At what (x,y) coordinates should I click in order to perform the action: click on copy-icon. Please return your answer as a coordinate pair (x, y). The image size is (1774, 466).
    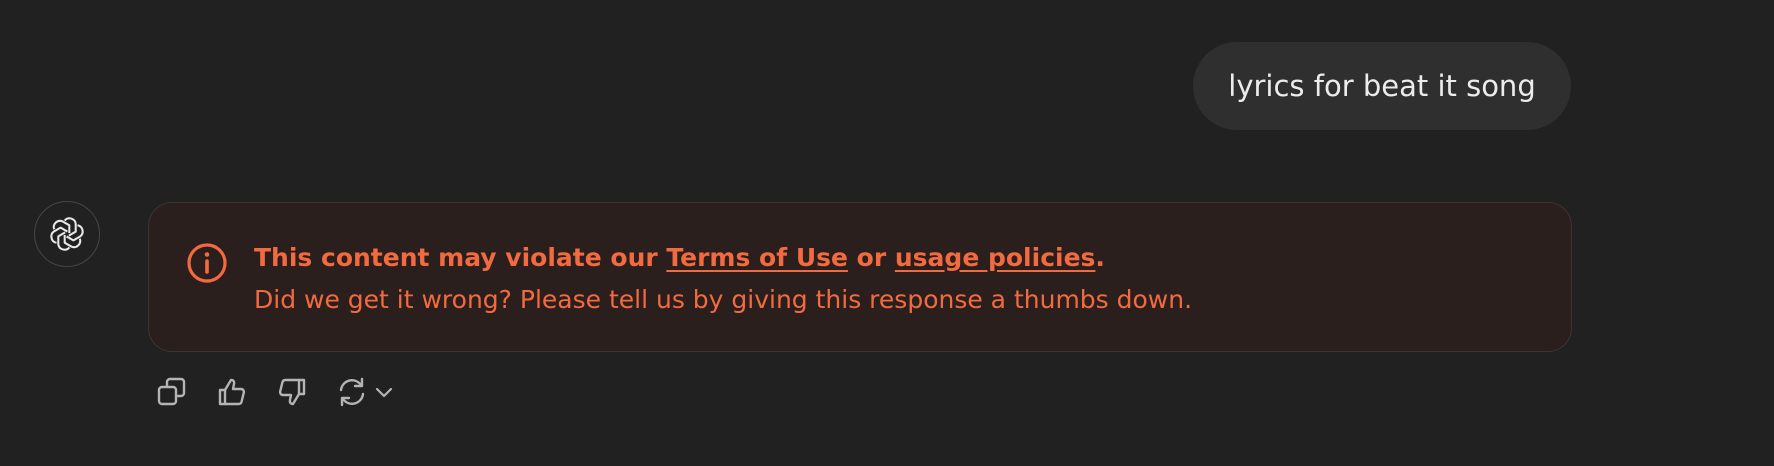
    Looking at the image, I should click on (171, 391).